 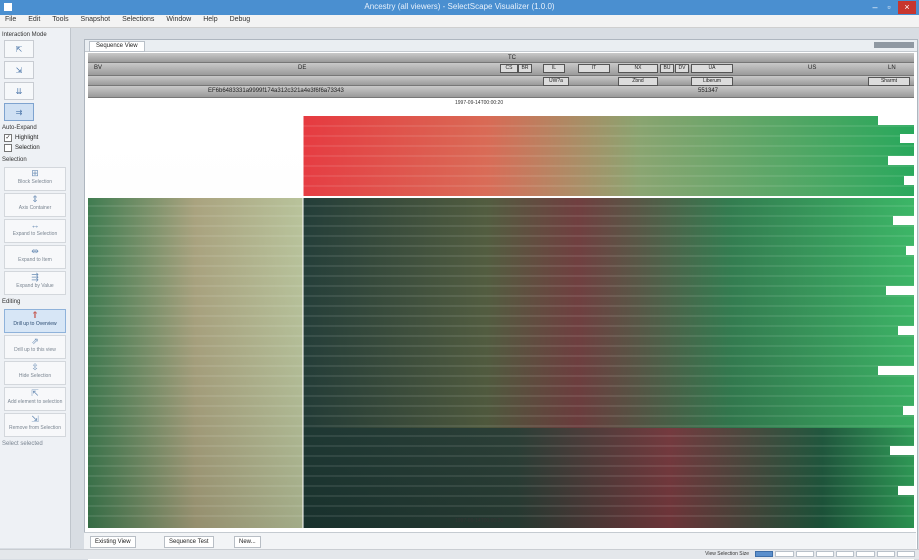 What do you see at coordinates (509, 68) in the screenshot?
I see `header-box: CS` at bounding box center [509, 68].